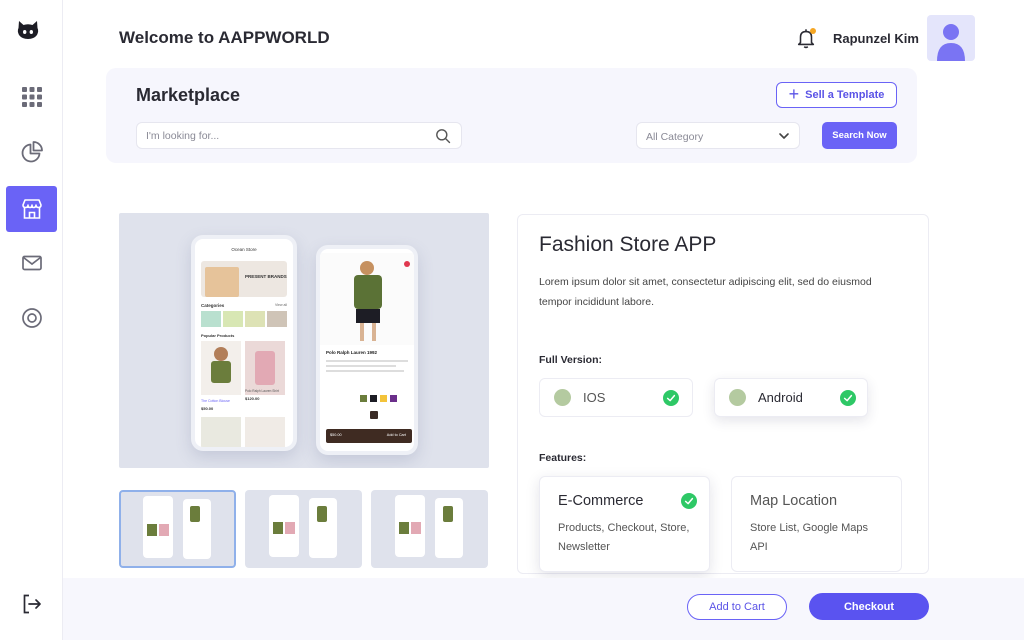 The image size is (1024, 640). I want to click on product-title: Fashion Store APP, so click(628, 244).